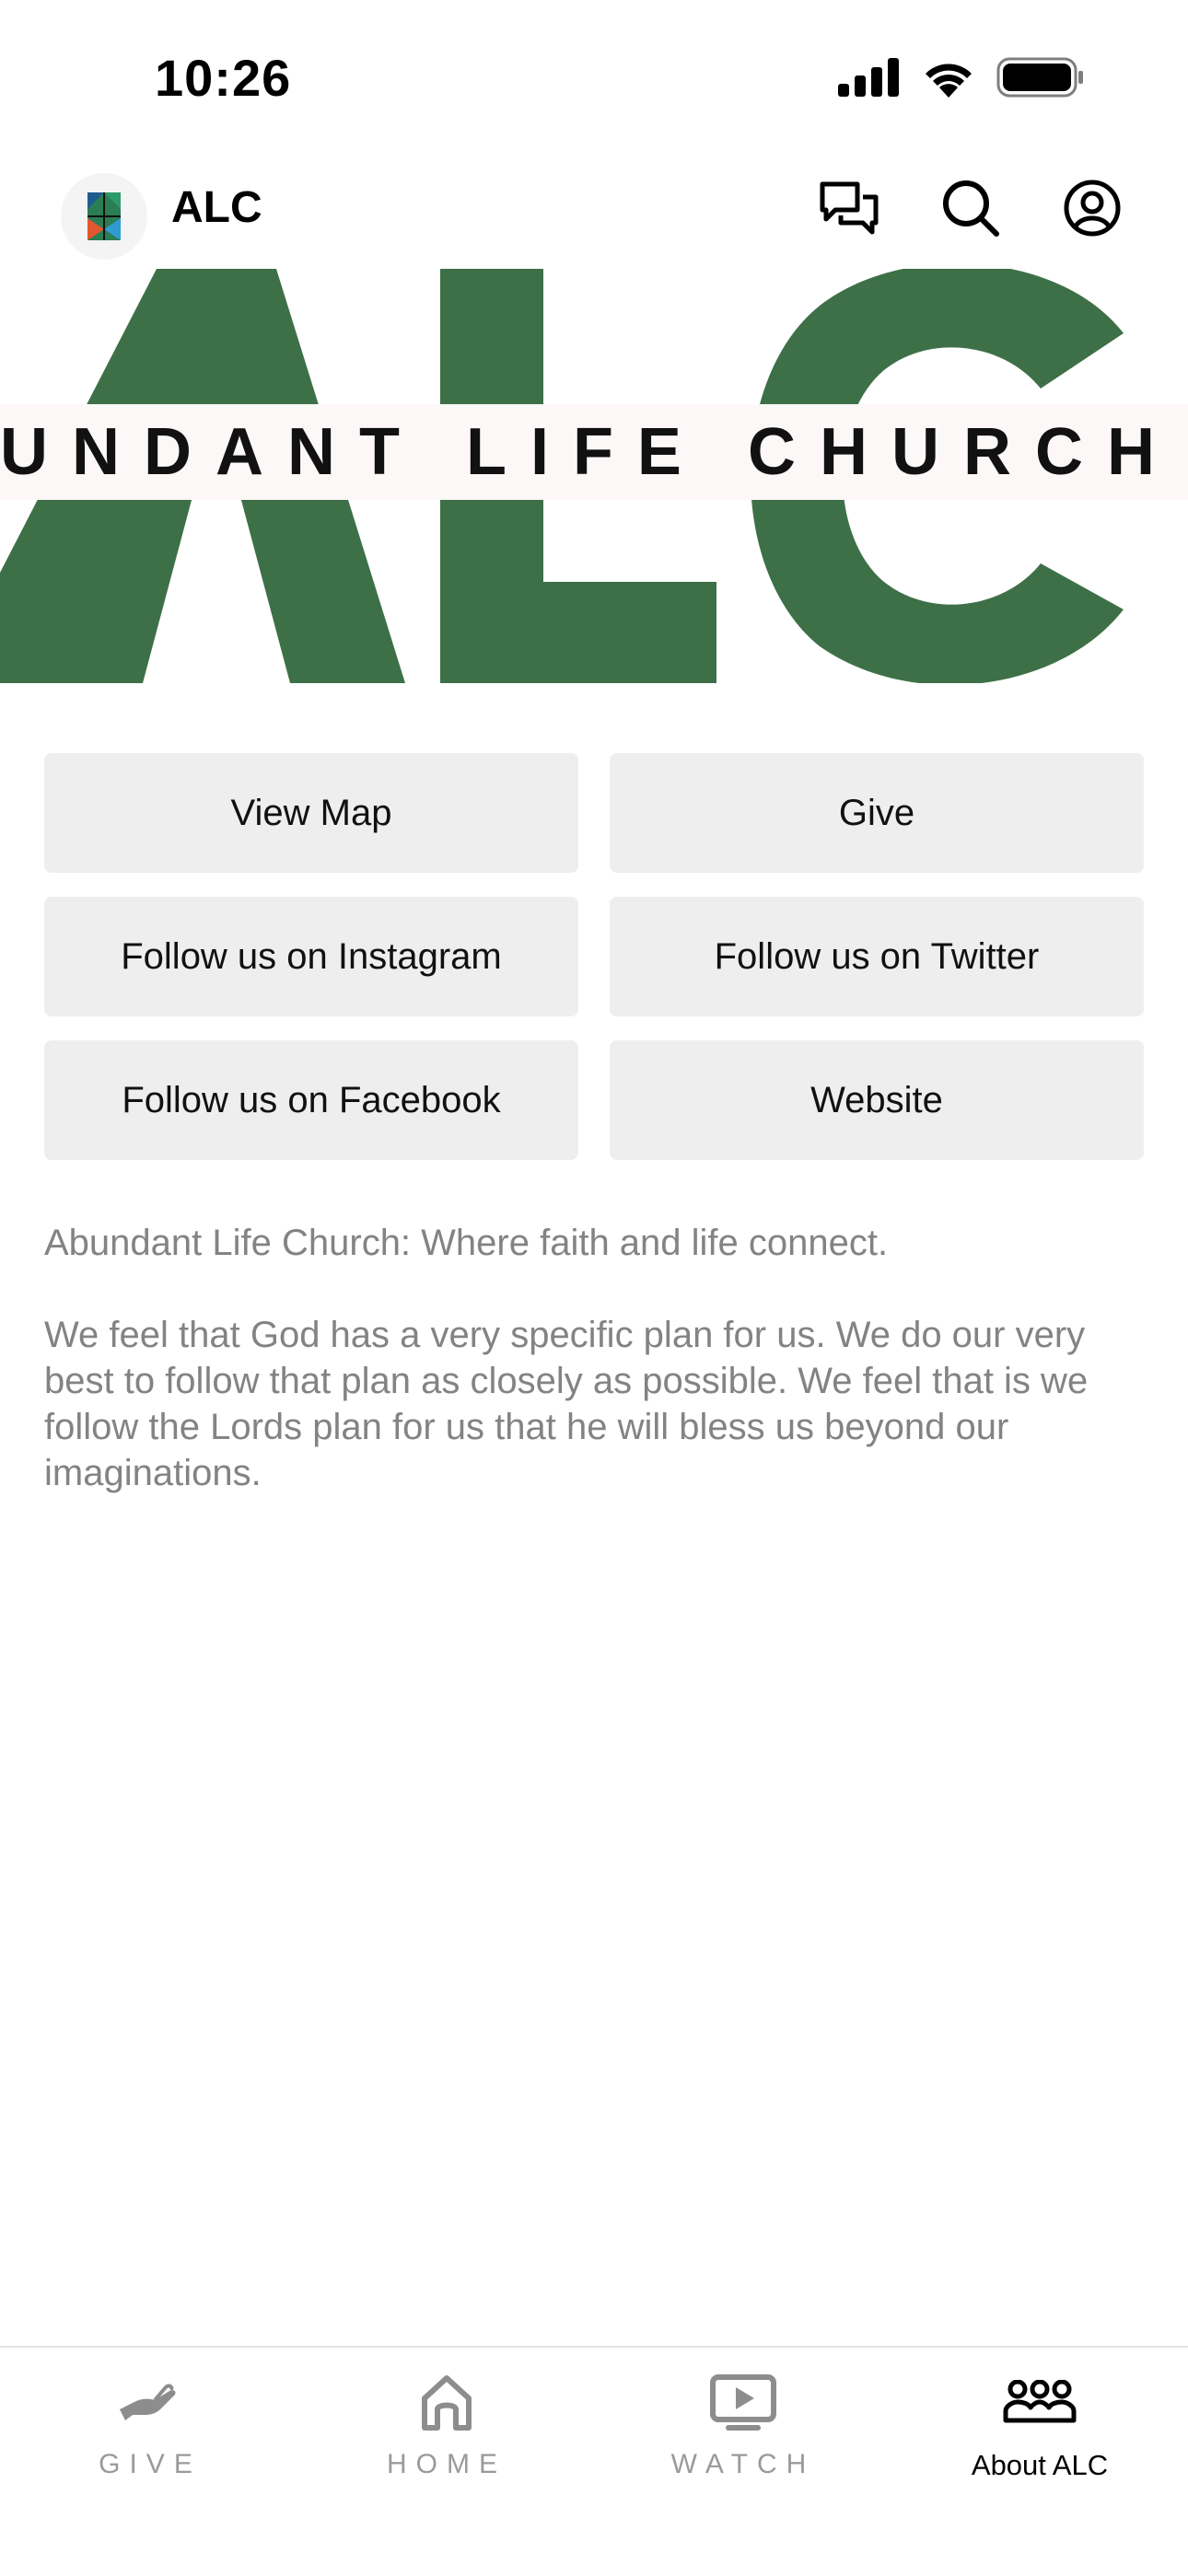 Image resolution: width=1188 pixels, height=2576 pixels. What do you see at coordinates (216, 207) in the screenshot?
I see `app-title: ALC` at bounding box center [216, 207].